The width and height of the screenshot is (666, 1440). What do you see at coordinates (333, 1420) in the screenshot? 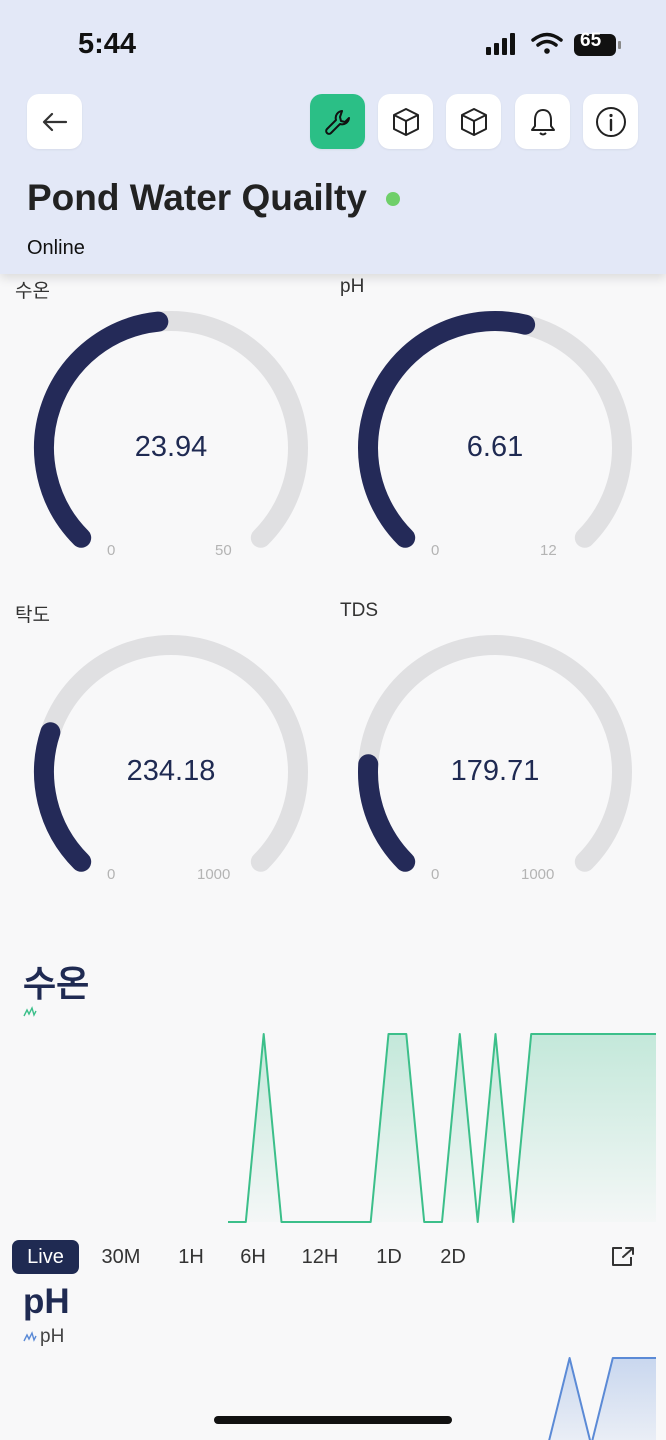
I see `home-indicator` at bounding box center [333, 1420].